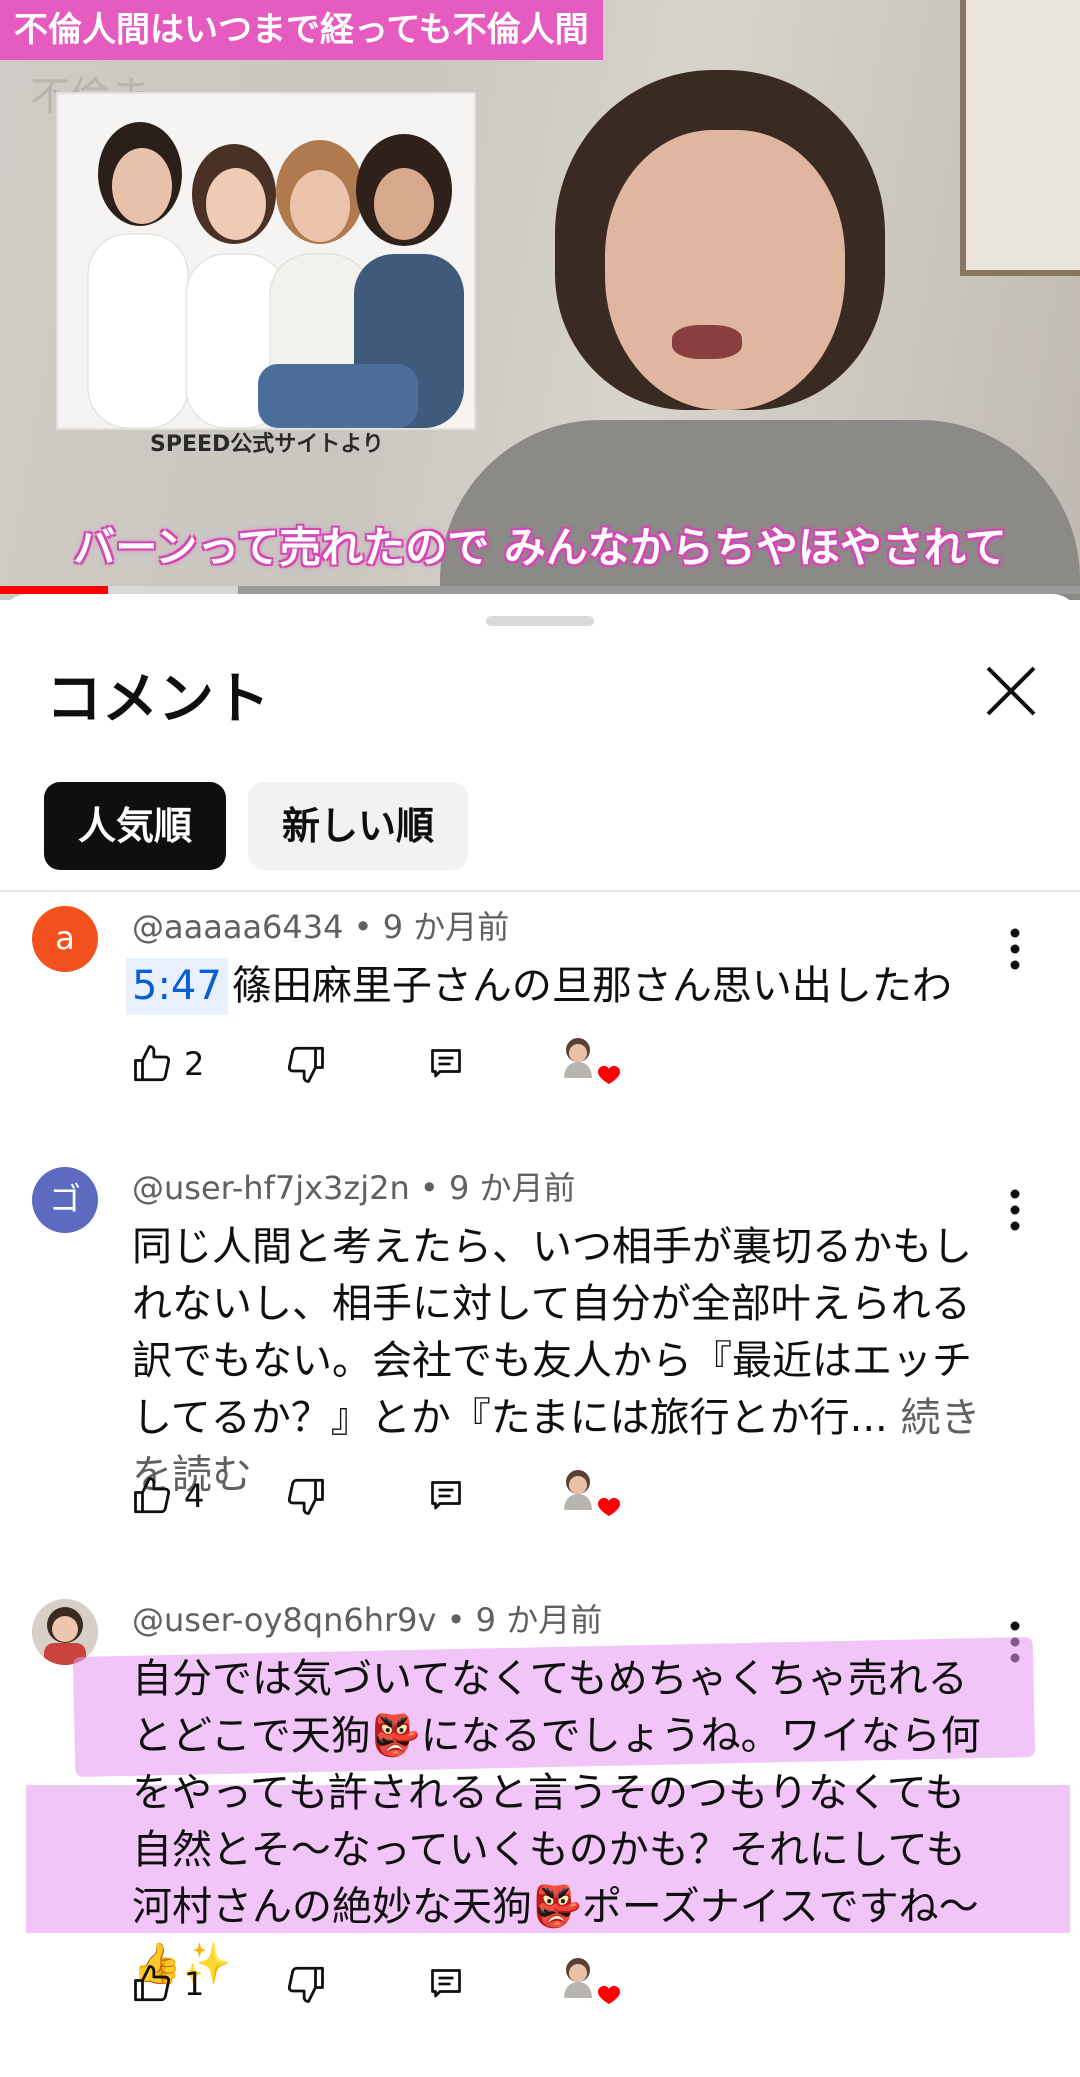 Image resolution: width=1080 pixels, height=2077 pixels. What do you see at coordinates (725, 270) in the screenshot?
I see `presenter-face` at bounding box center [725, 270].